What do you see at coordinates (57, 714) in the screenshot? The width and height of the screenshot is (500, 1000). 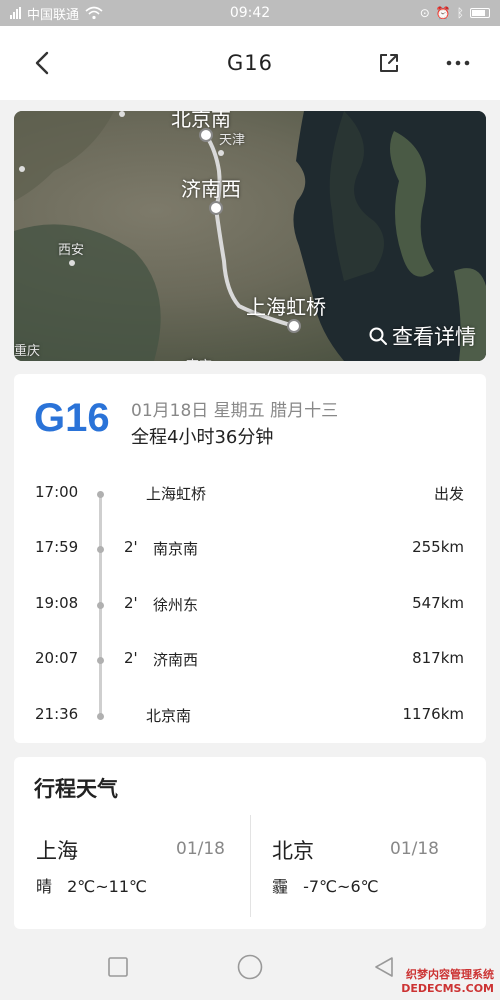 I see `stop-time: 21:36` at bounding box center [57, 714].